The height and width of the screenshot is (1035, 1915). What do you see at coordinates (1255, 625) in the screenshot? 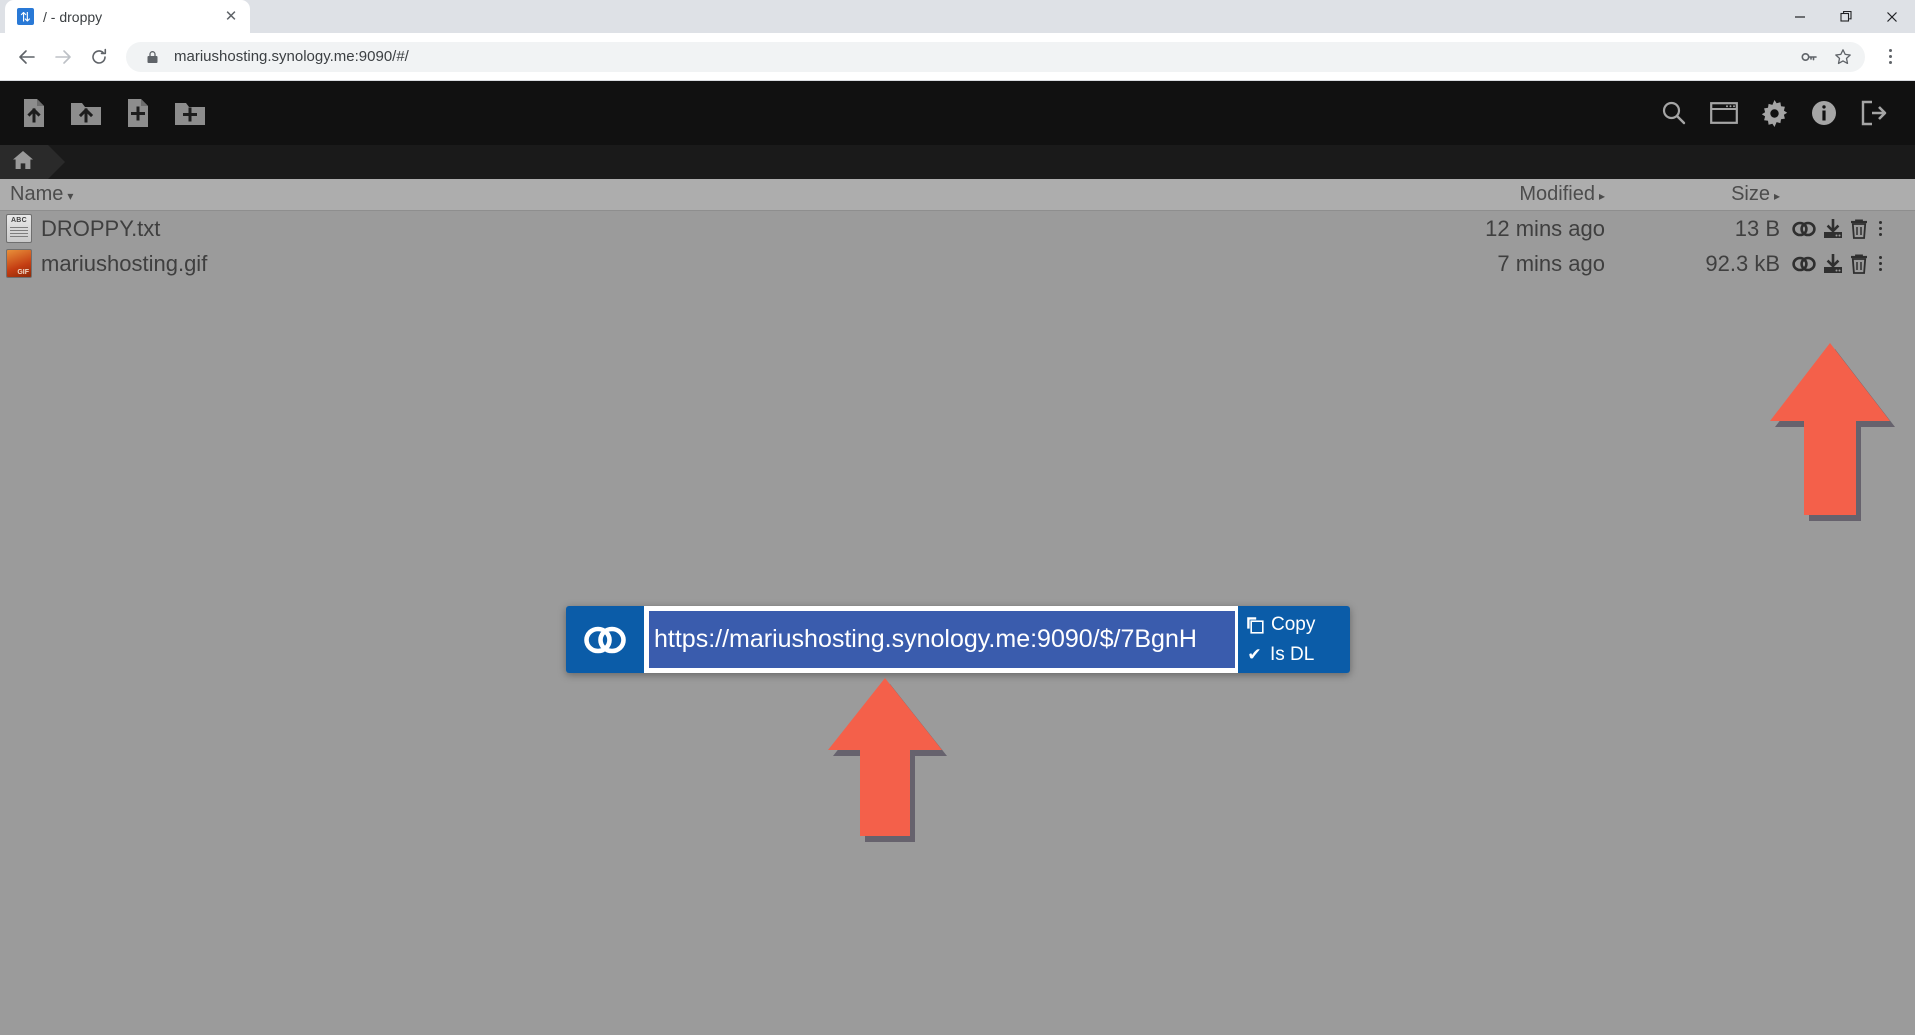
I see `copy-icon` at bounding box center [1255, 625].